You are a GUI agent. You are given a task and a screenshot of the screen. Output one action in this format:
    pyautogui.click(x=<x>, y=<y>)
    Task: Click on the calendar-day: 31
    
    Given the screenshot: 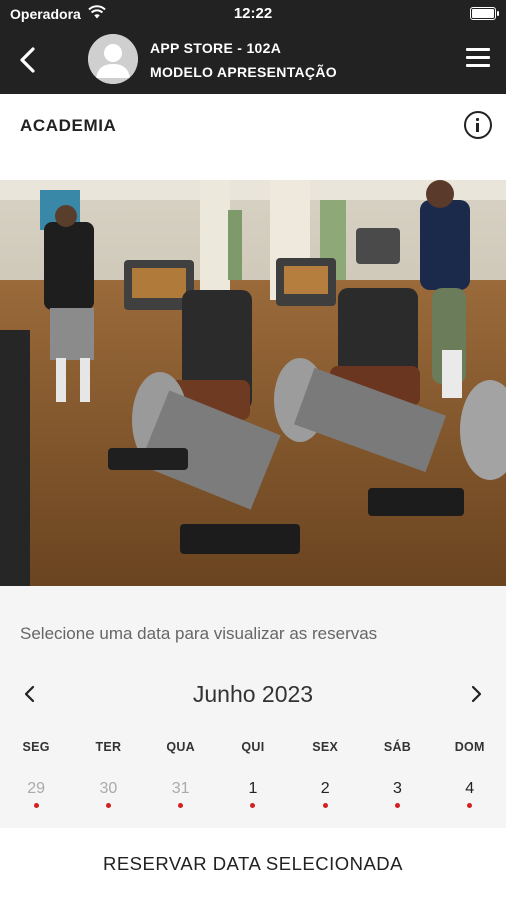 What is the action you would take?
    pyautogui.click(x=181, y=797)
    